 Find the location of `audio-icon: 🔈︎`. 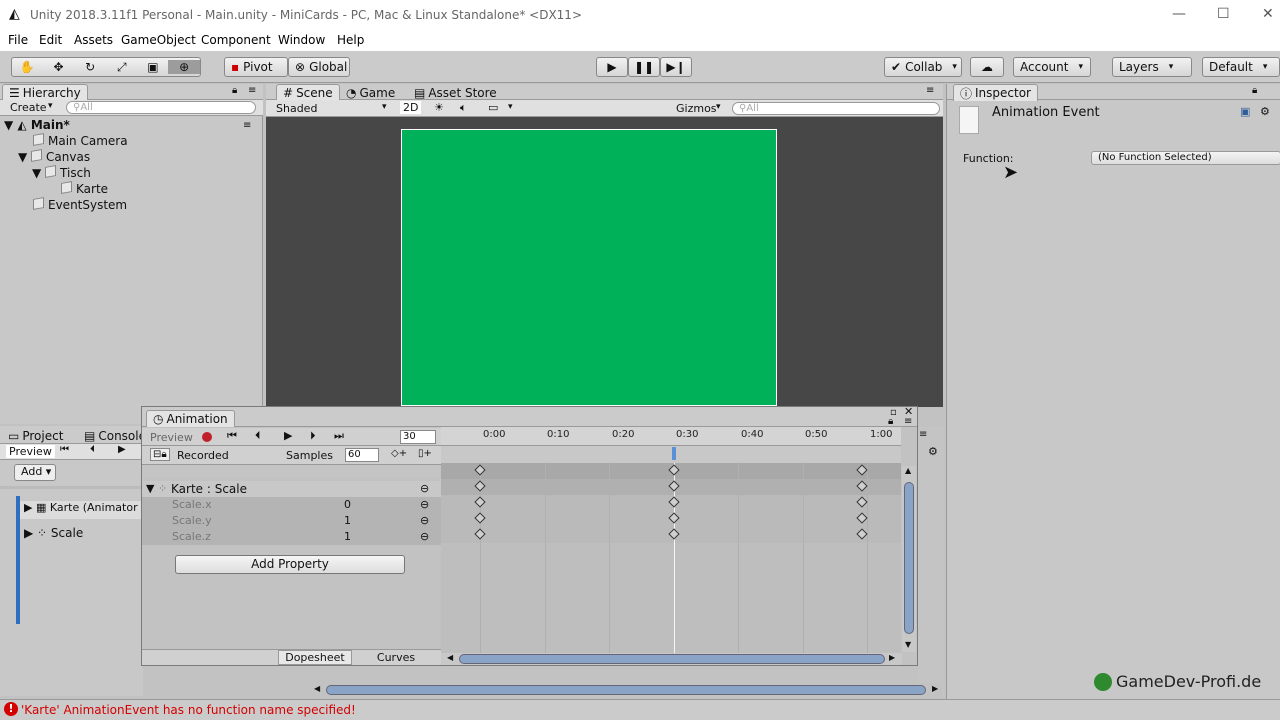

audio-icon: 🔈︎ is located at coordinates (463, 108).